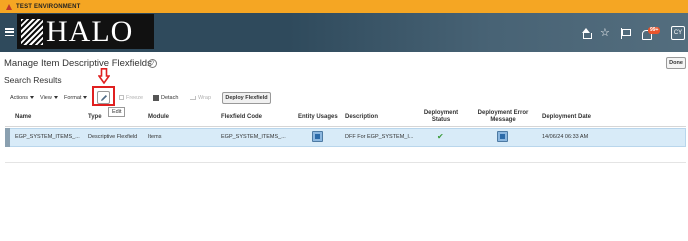 Image resolution: width=688 pixels, height=241 pixels. What do you see at coordinates (73, 98) in the screenshot?
I see `format-menu-label: Format` at bounding box center [73, 98].